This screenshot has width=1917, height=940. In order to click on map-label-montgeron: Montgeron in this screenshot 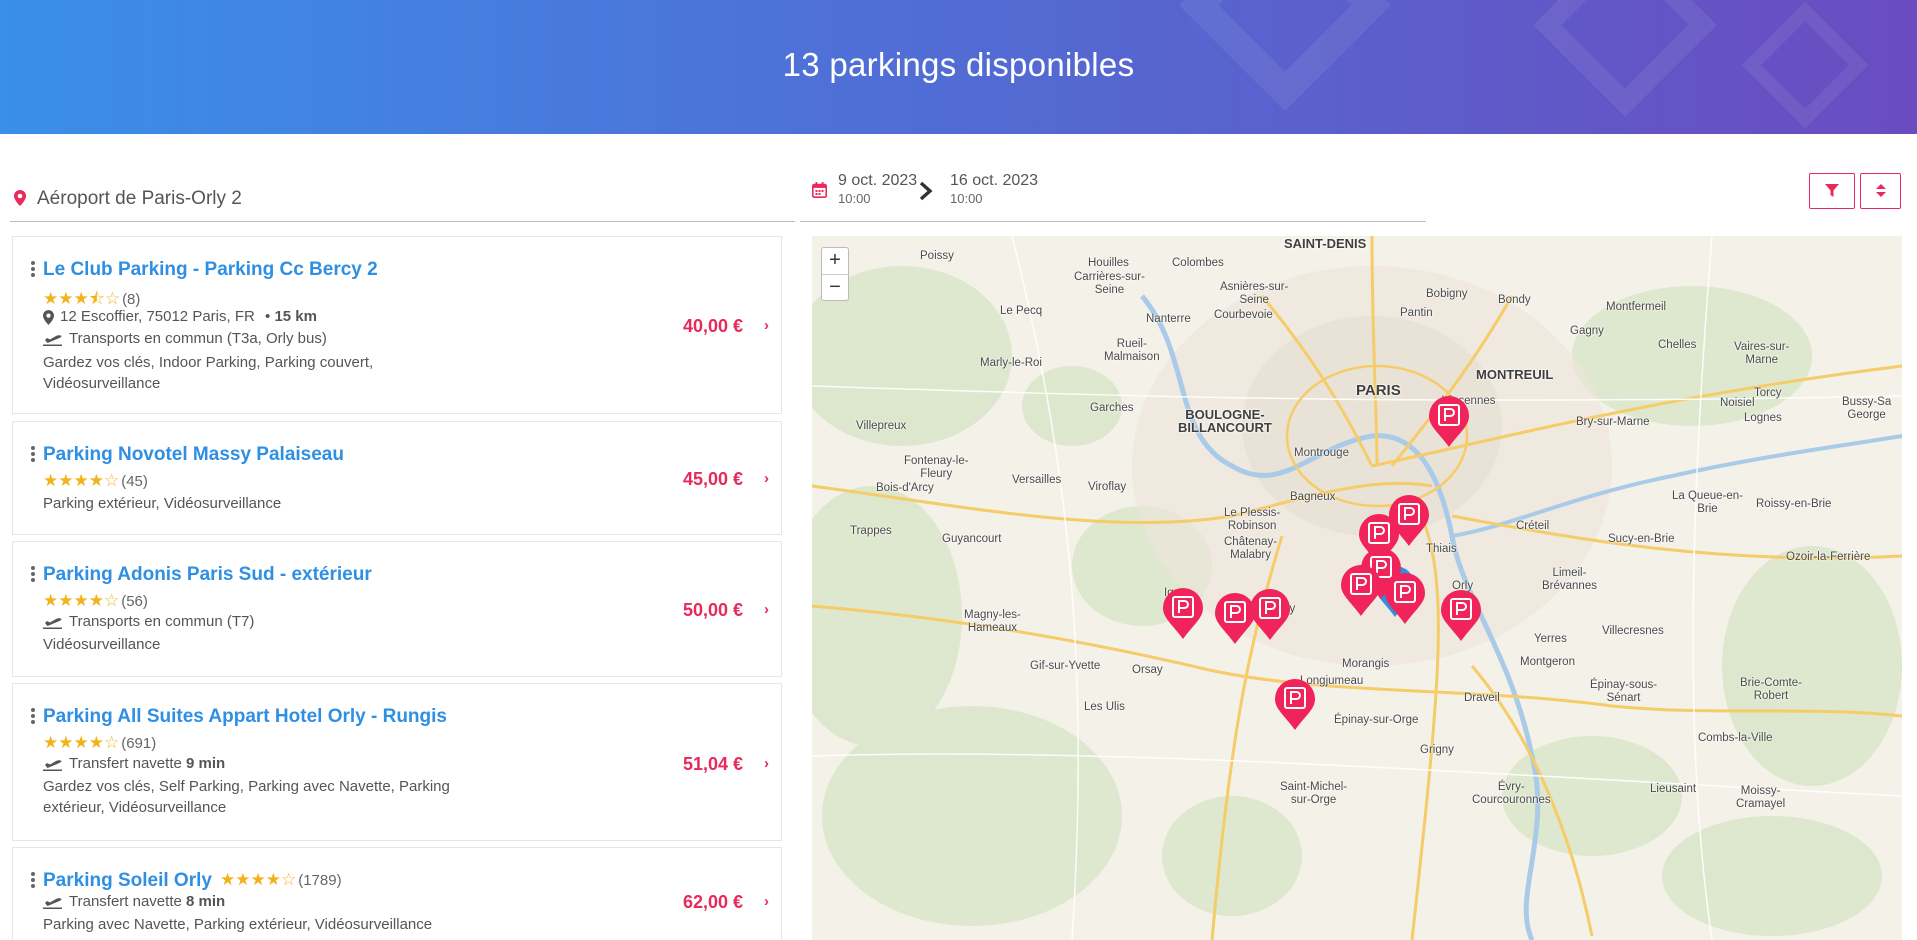, I will do `click(1547, 662)`.